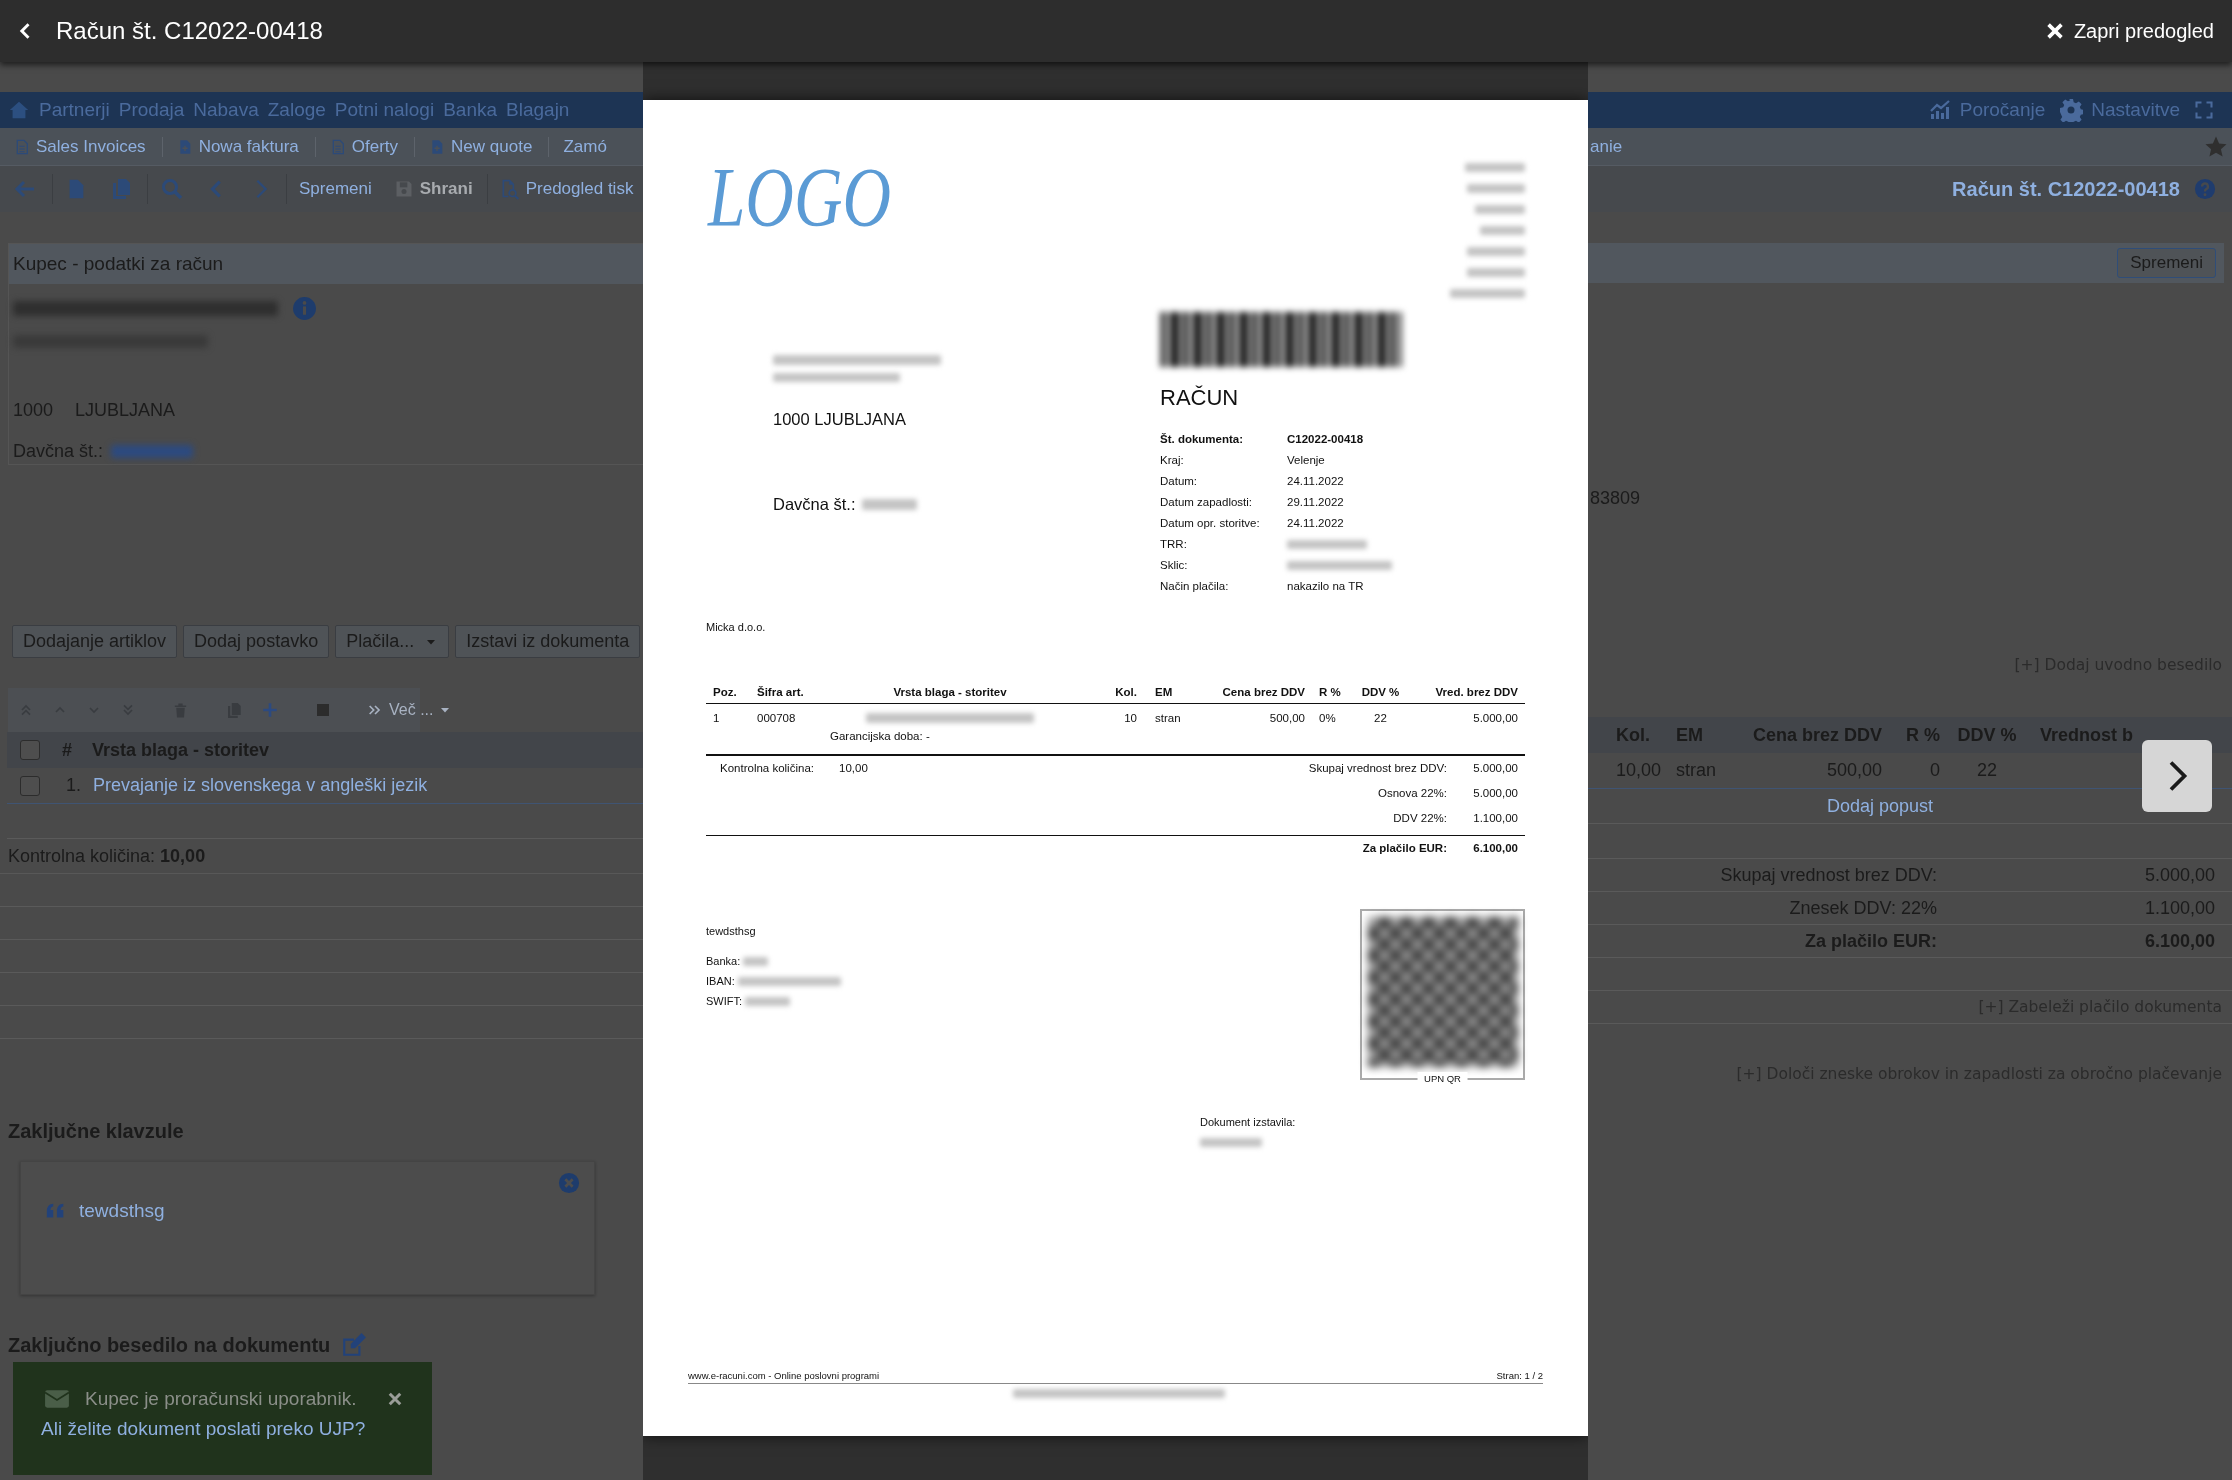  What do you see at coordinates (1419, 818) in the screenshot?
I see `total-label: DDV 22%:` at bounding box center [1419, 818].